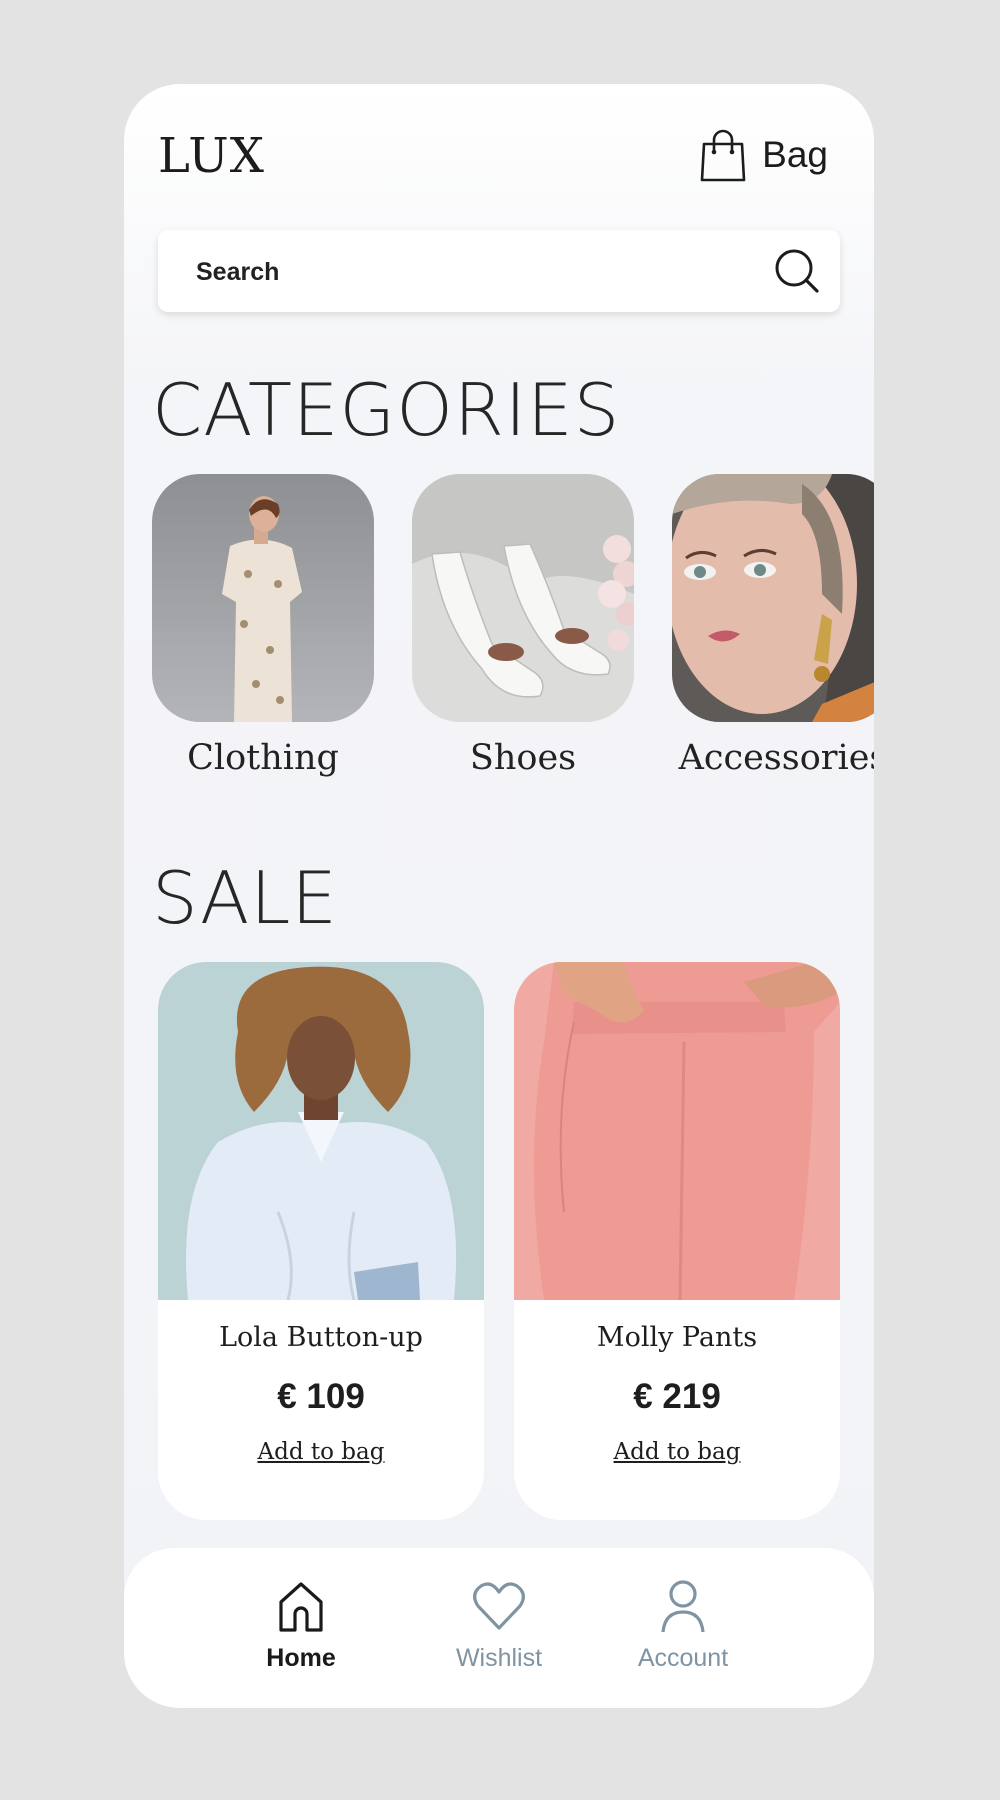 This screenshot has height=1800, width=1000. Describe the element at coordinates (263, 758) in the screenshot. I see `category-label: Clothing` at that location.